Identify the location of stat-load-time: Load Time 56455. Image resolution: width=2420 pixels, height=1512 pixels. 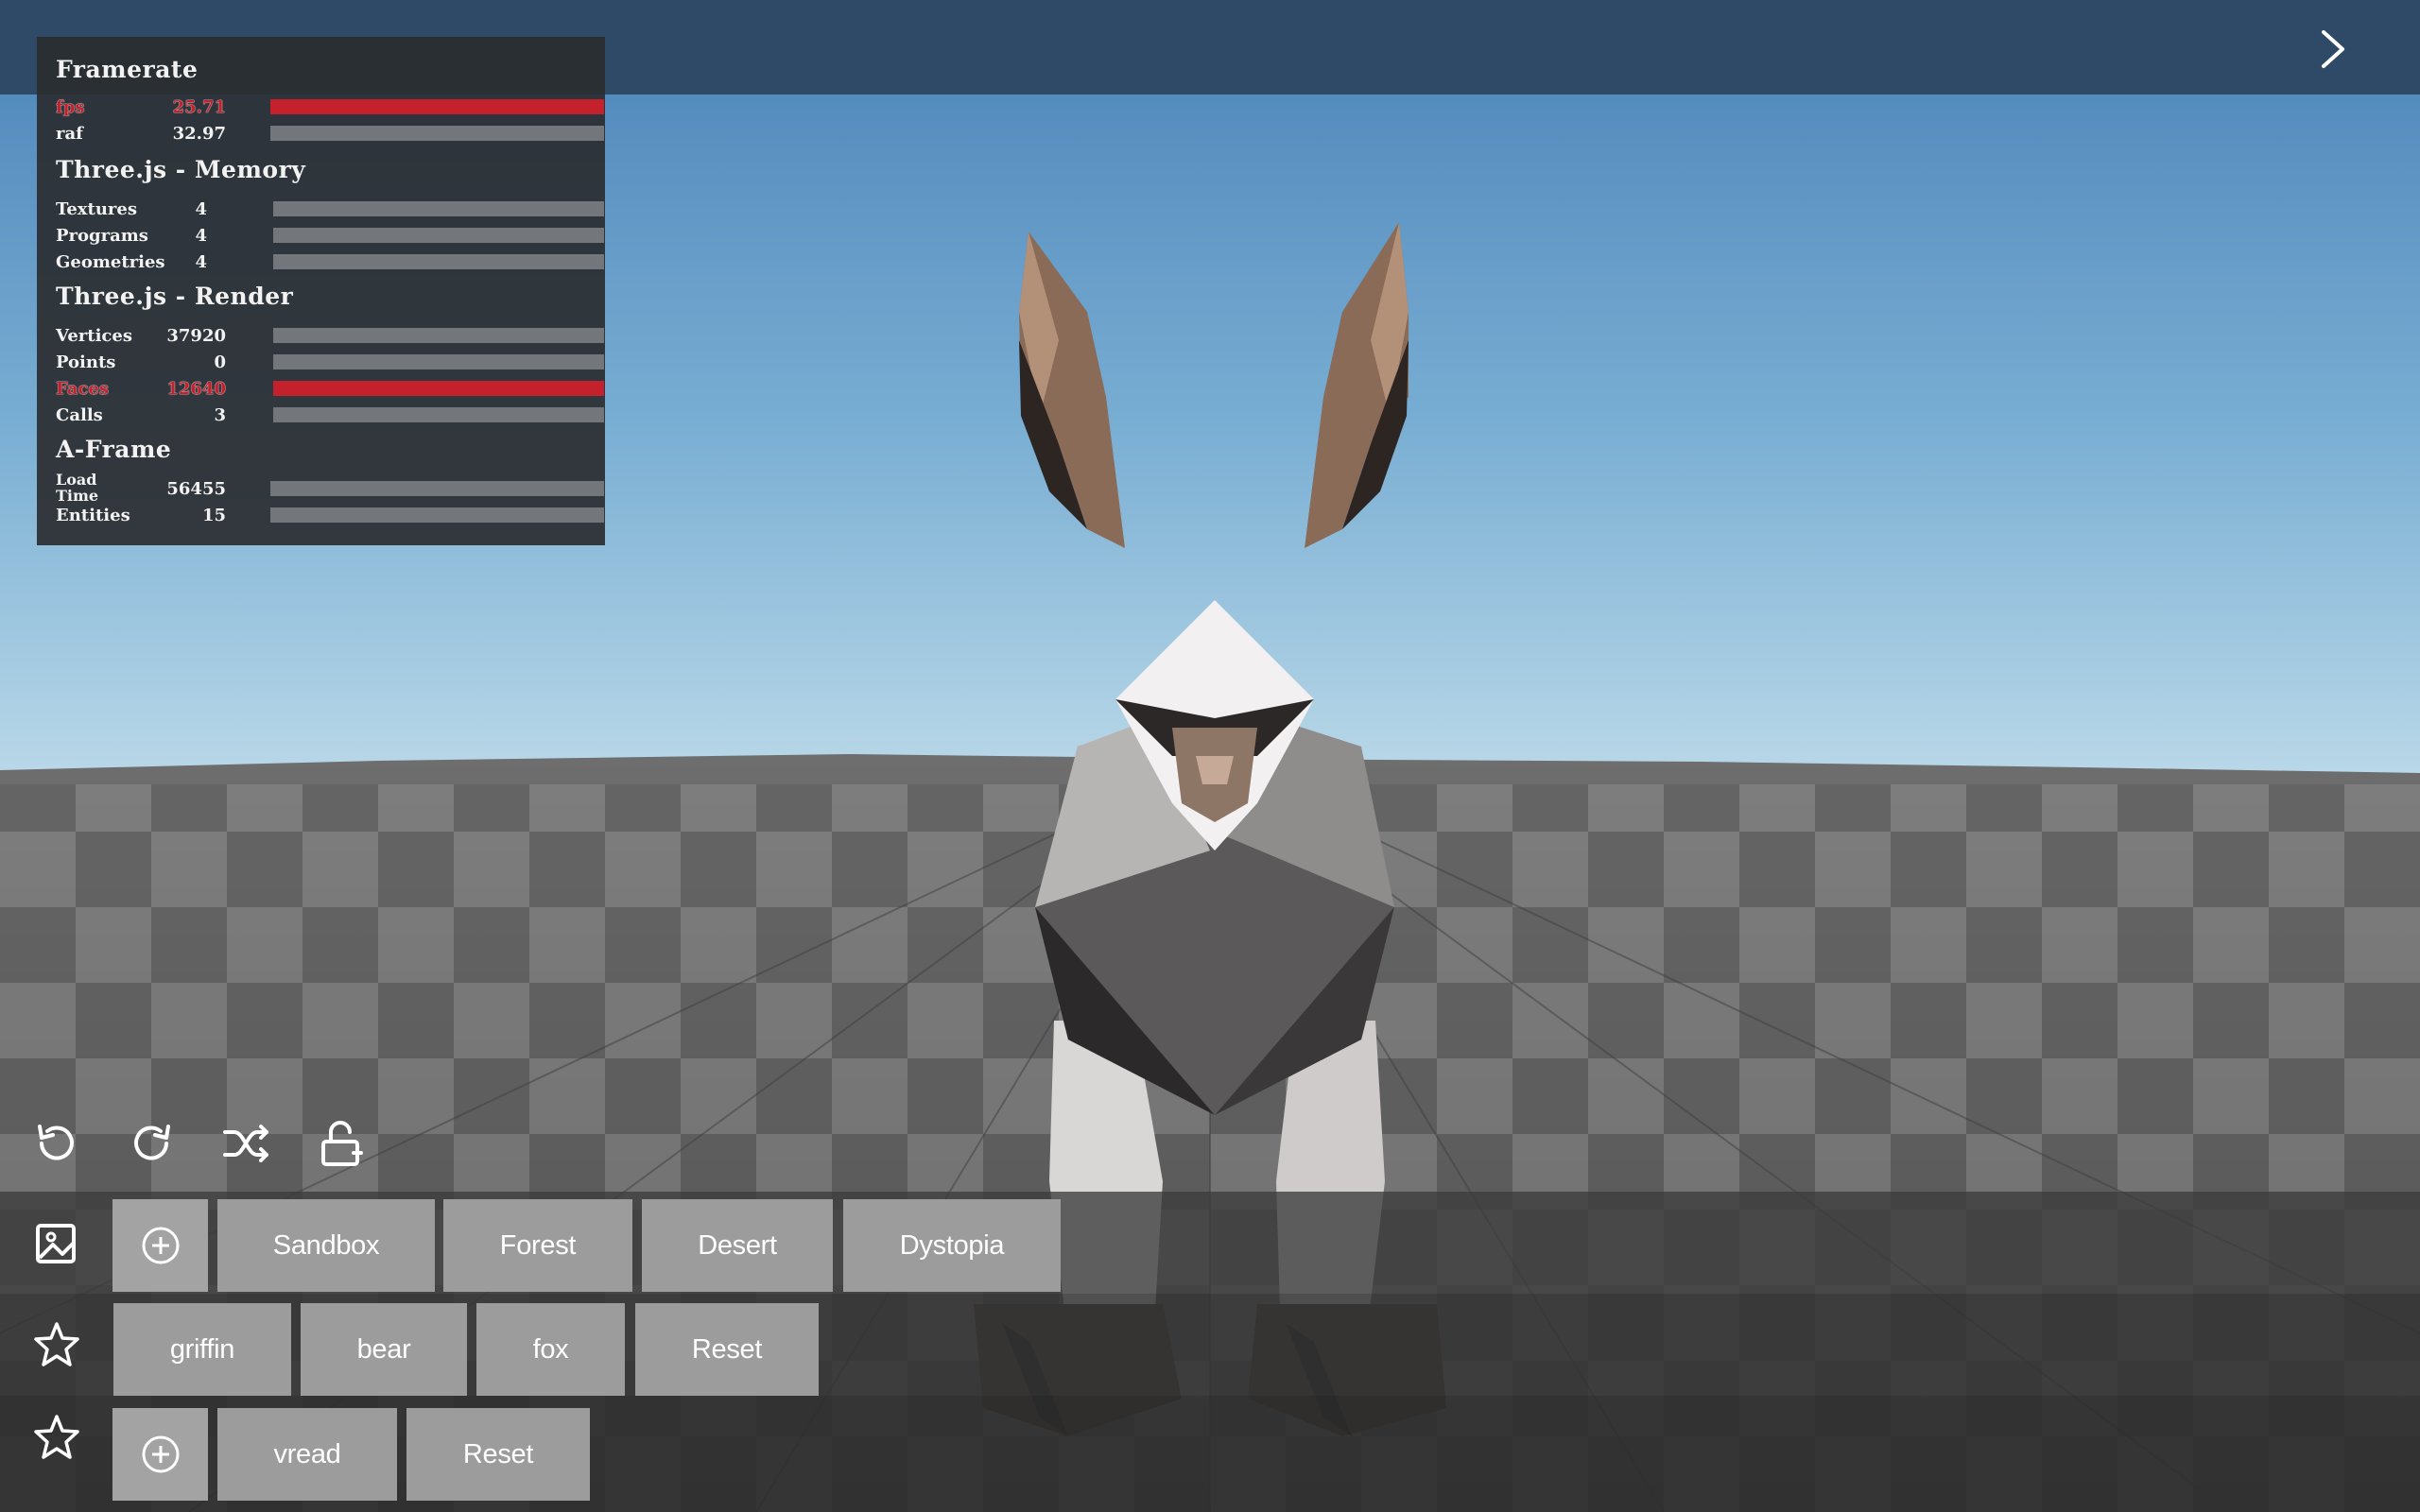
(330, 488).